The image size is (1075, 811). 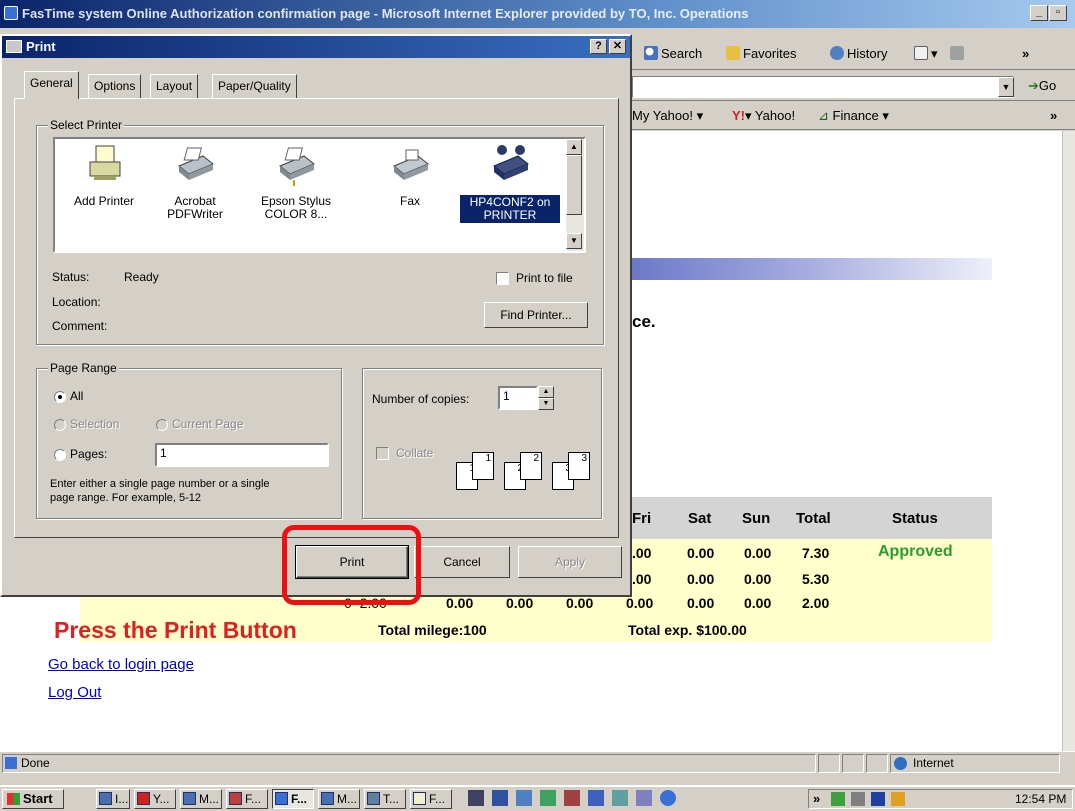 What do you see at coordinates (574, 147) in the screenshot?
I see `scroll-up-arrow-icon: ▲` at bounding box center [574, 147].